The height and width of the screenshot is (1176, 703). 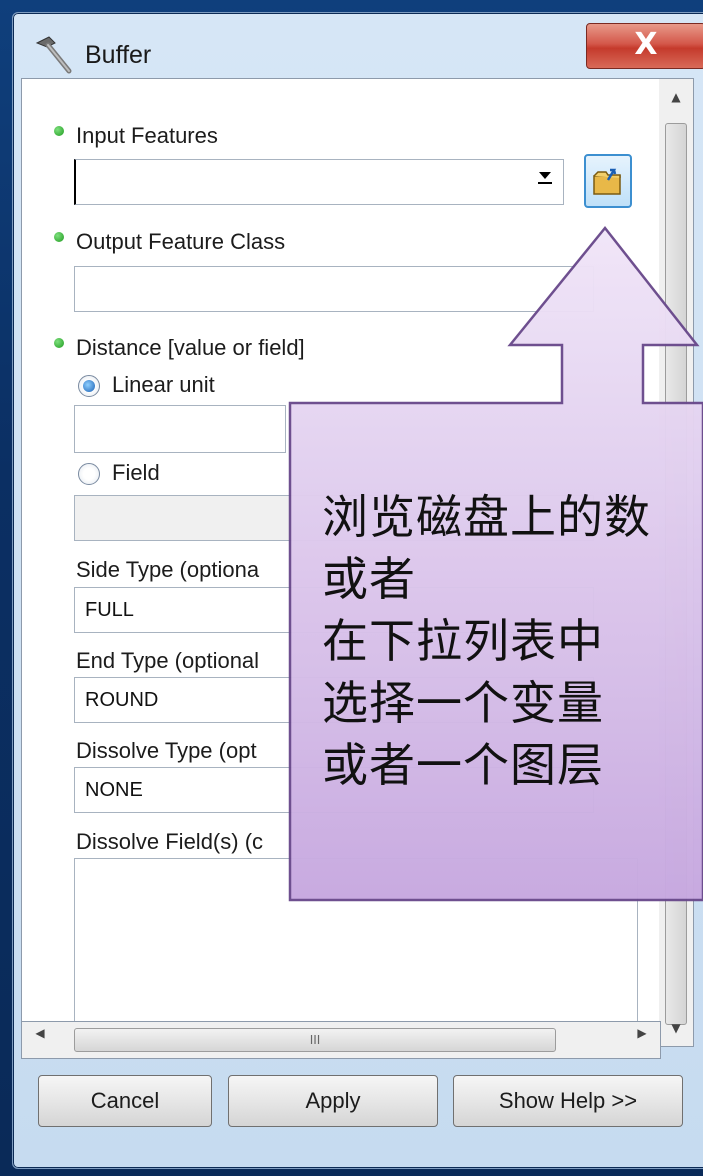 I want to click on show-help-button: Show Help >>, so click(x=568, y=1101).